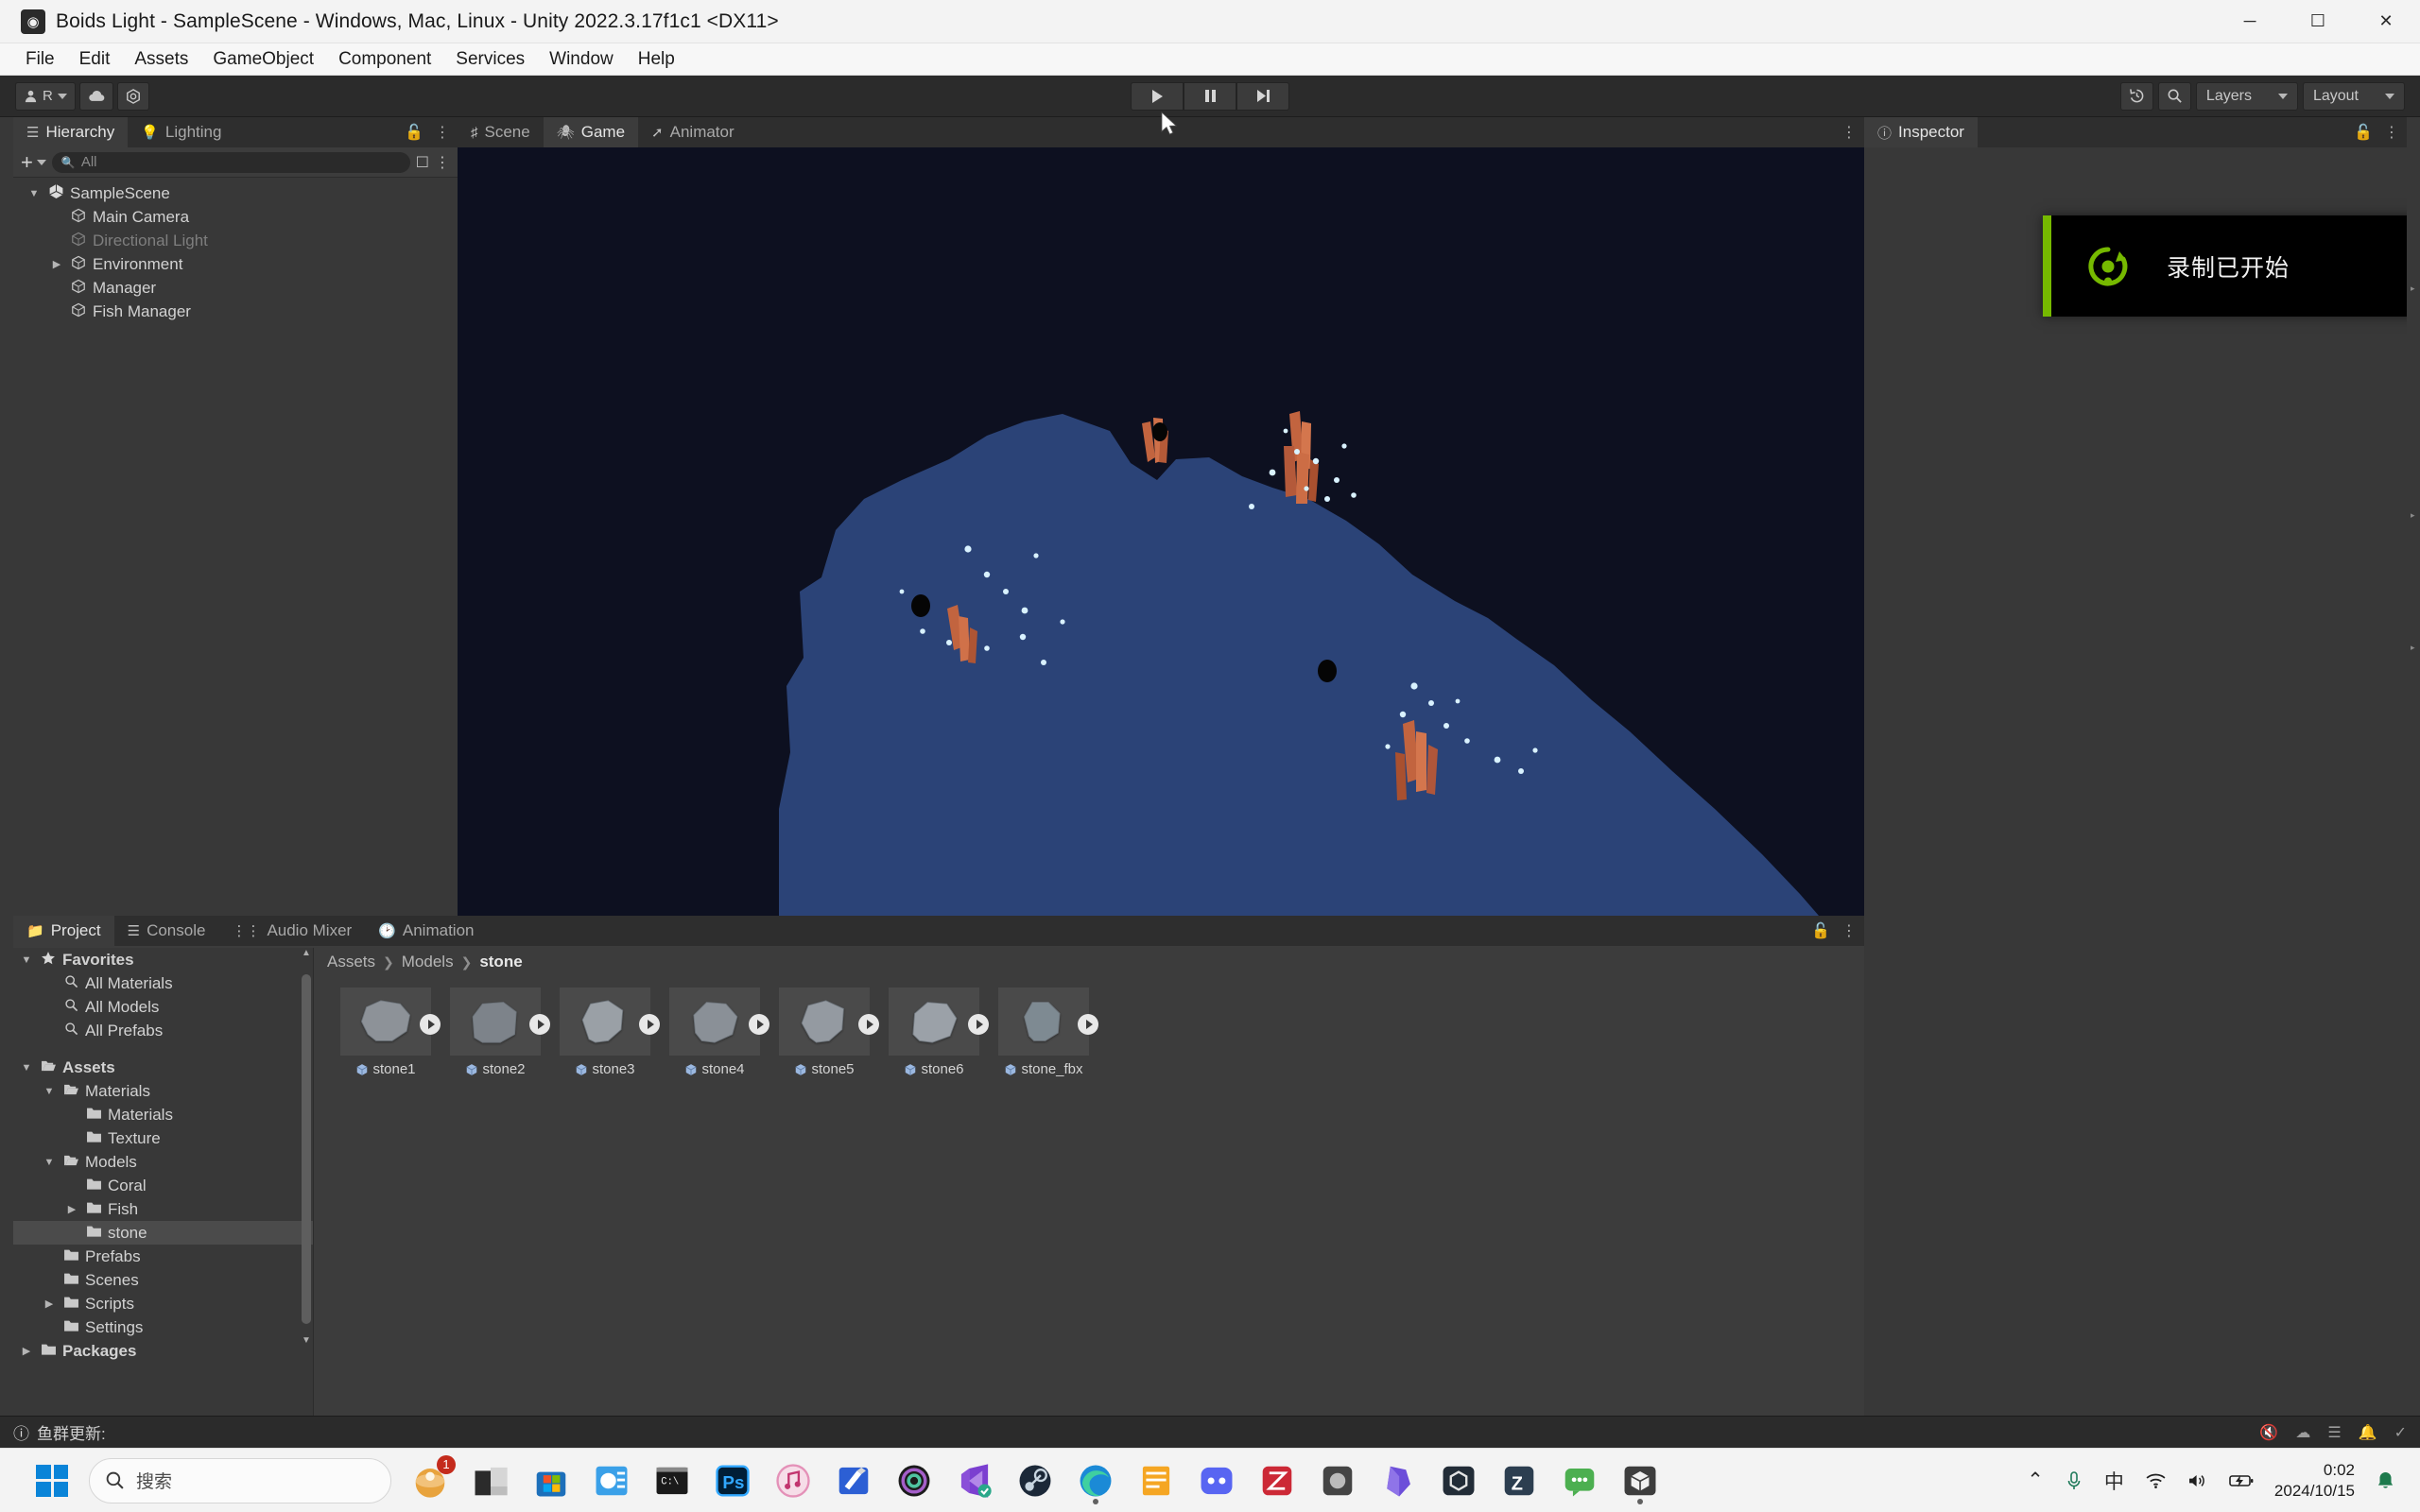 This screenshot has width=2420, height=1512. Describe the element at coordinates (235, 311) in the screenshot. I see `hierarchy-item-fish-manager: Fish Manager` at that location.